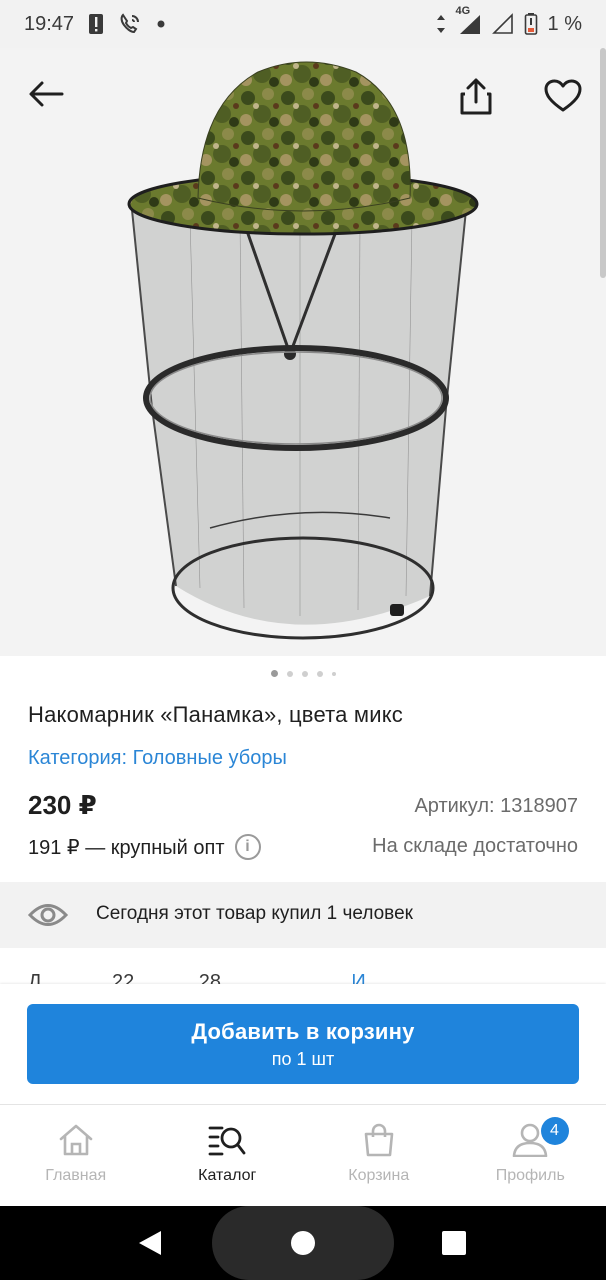 This screenshot has height=1280, width=606. What do you see at coordinates (530, 1175) in the screenshot?
I see `nav-label-profile: Профиль` at bounding box center [530, 1175].